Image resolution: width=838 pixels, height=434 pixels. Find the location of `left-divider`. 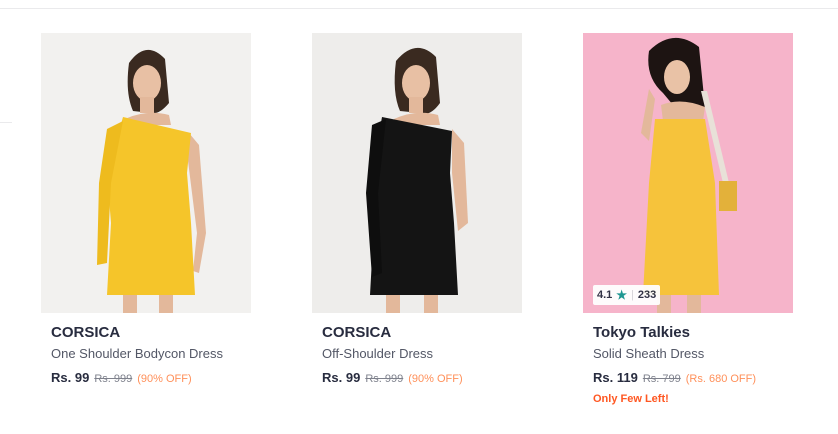

left-divider is located at coordinates (6, 122).